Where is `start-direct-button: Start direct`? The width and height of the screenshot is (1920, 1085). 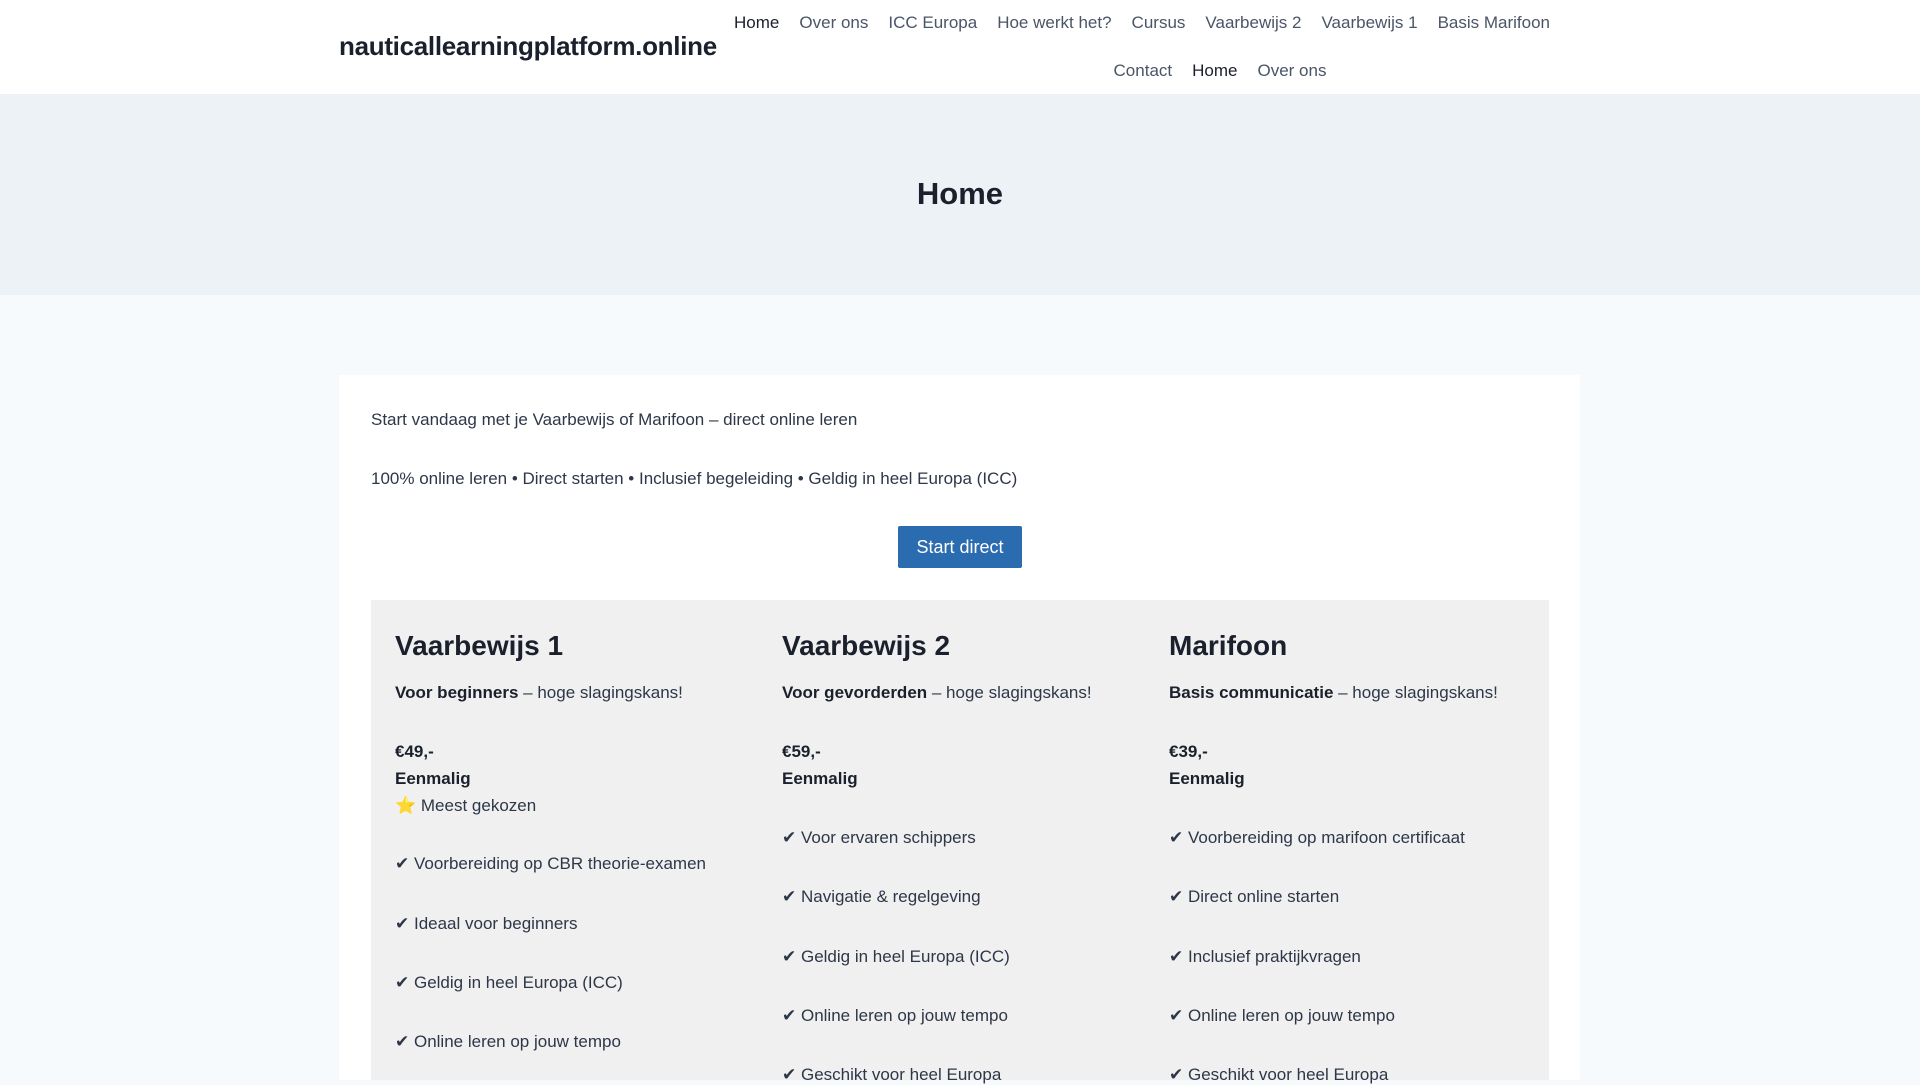
start-direct-button: Start direct is located at coordinates (960, 547).